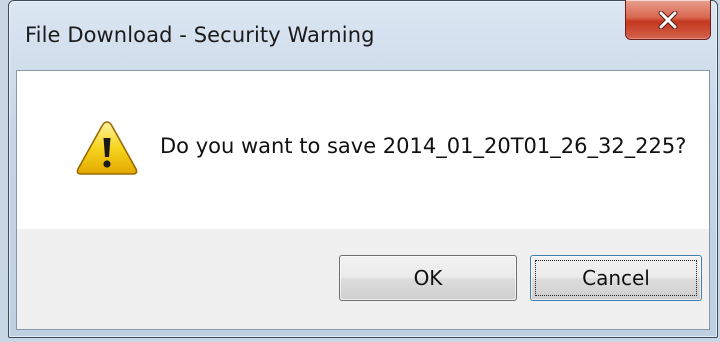  Describe the element at coordinates (200, 35) in the screenshot. I see `window-title: File Download - Security Warning` at that location.